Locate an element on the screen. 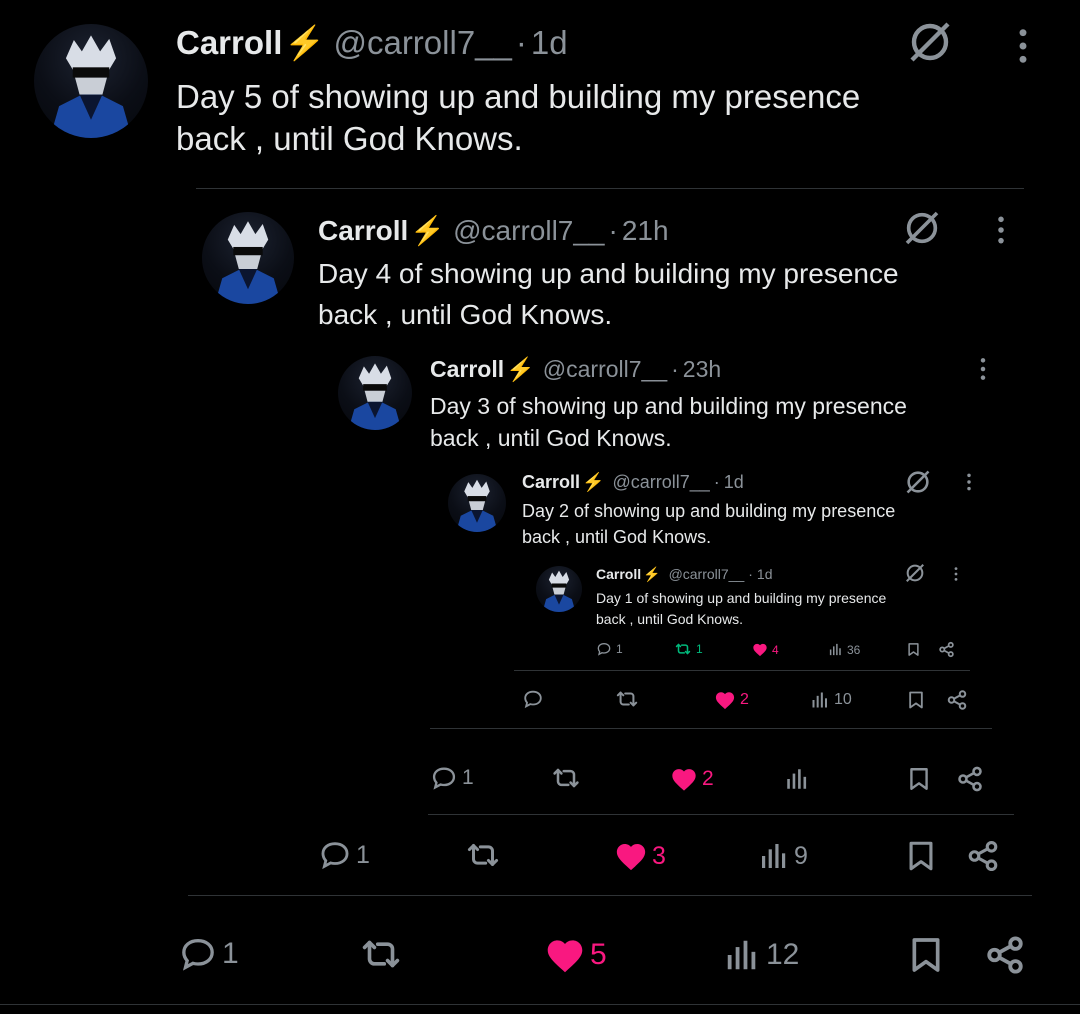 The image size is (1080, 1014). post-header: Carroll ⚡ @carroll7__ · 1d is located at coordinates (684, 574).